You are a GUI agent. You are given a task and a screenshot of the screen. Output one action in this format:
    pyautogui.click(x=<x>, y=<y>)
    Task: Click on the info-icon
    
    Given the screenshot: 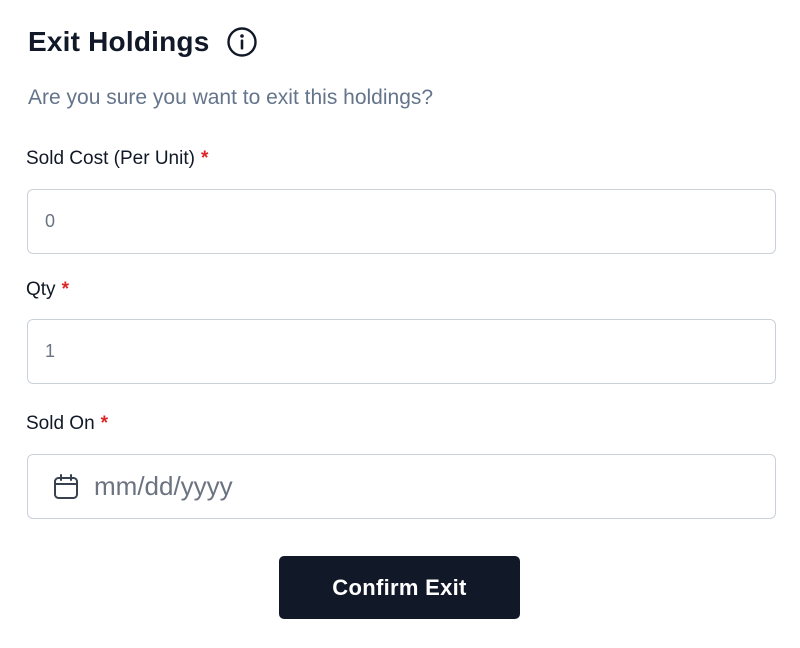 What is the action you would take?
    pyautogui.click(x=242, y=42)
    